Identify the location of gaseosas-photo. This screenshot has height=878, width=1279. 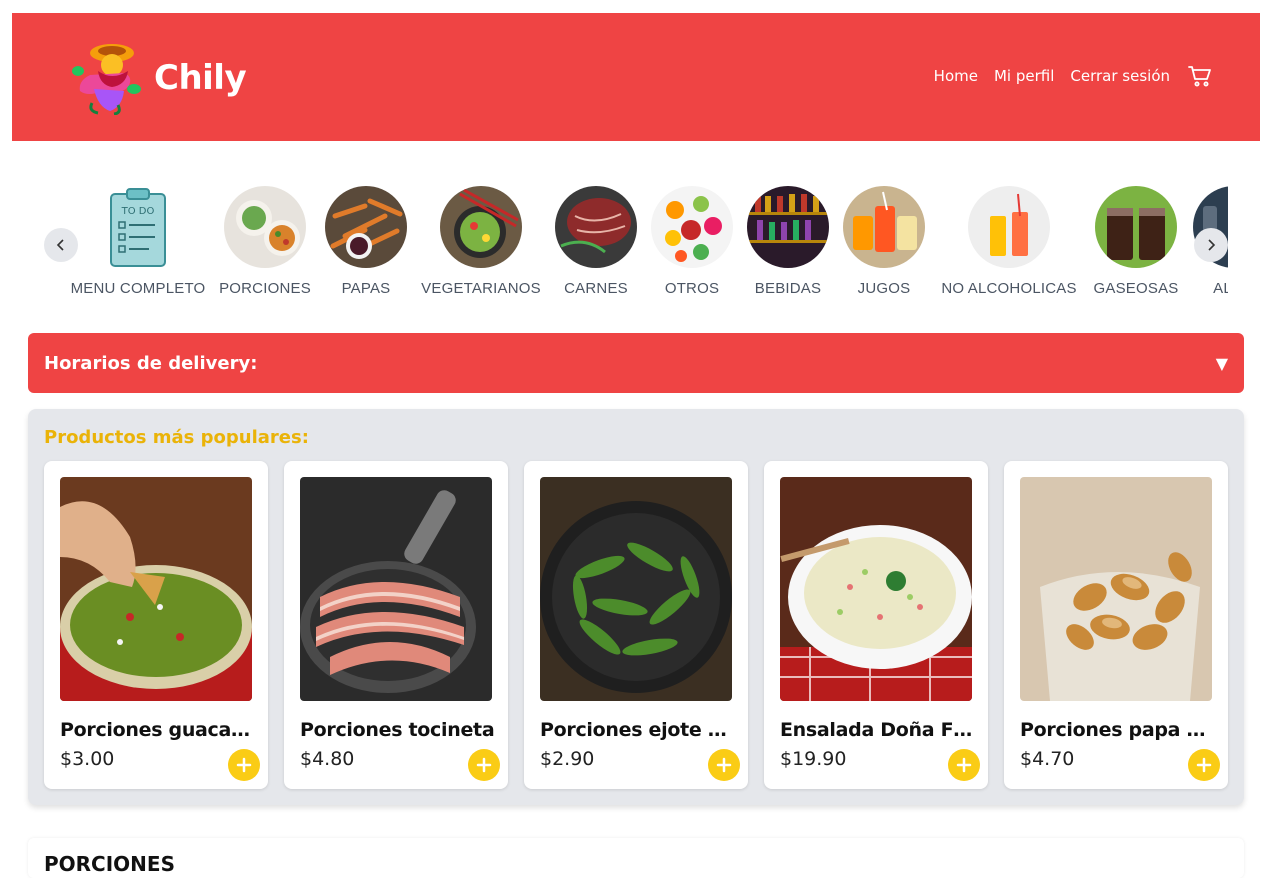
(1136, 227).